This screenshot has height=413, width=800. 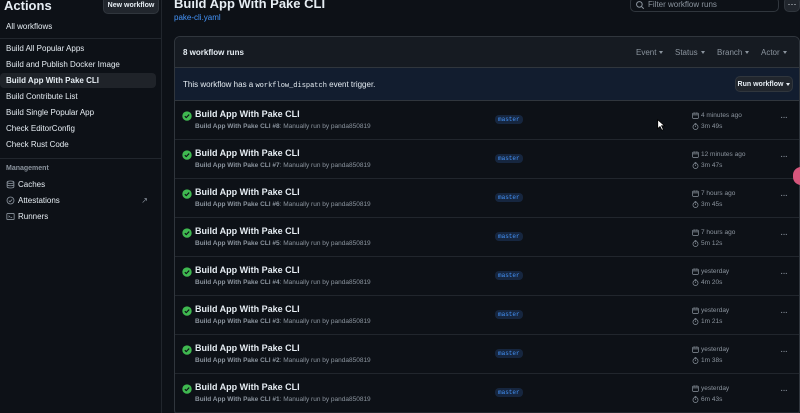 I want to click on avatar, so click(x=796, y=176).